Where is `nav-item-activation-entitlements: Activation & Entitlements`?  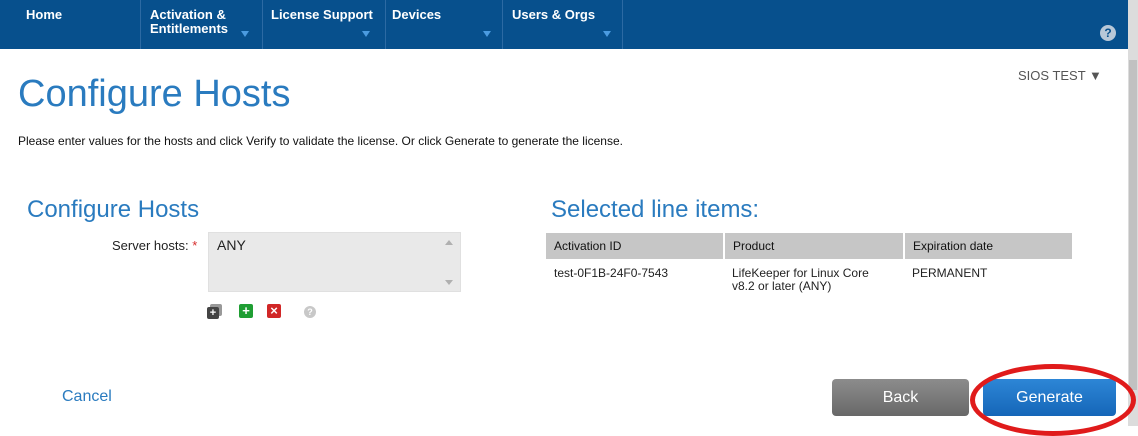
nav-item-activation-entitlements: Activation & Entitlements is located at coordinates (189, 24).